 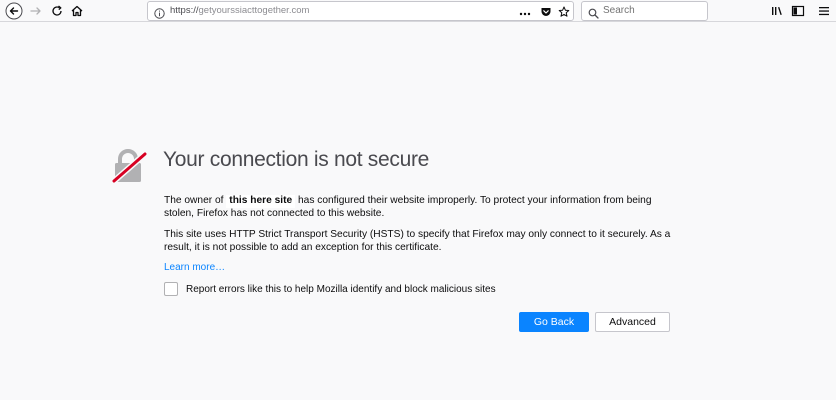 What do you see at coordinates (632, 322) in the screenshot?
I see `advanced-button: Advanced` at bounding box center [632, 322].